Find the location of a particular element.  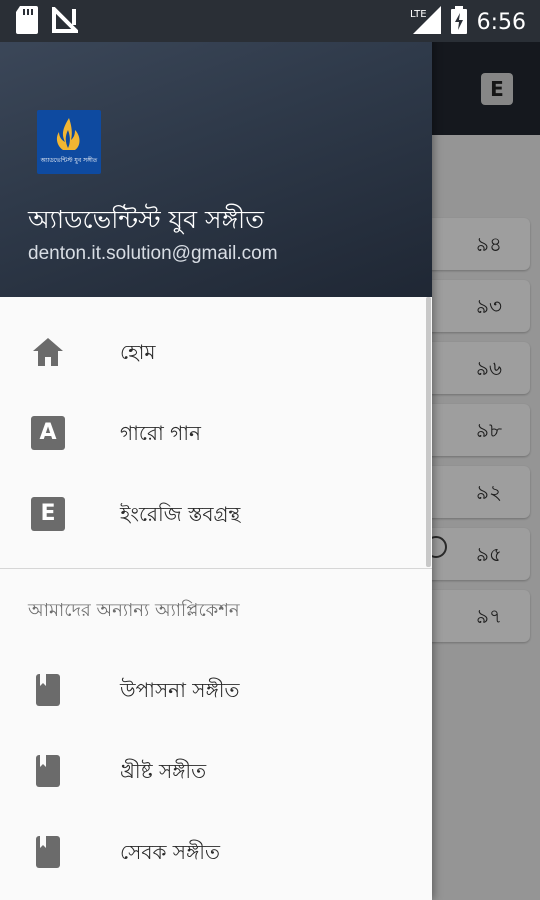

sd-card-icon is located at coordinates (27, 22).